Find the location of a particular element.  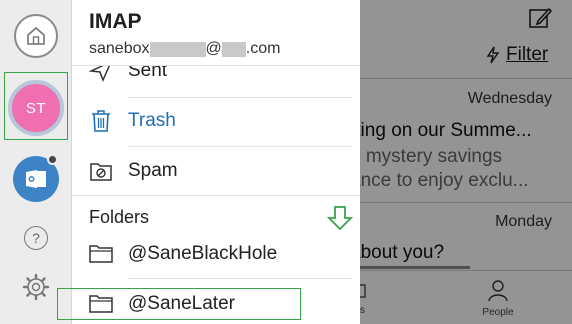

scroll-down-arrow-icon is located at coordinates (340, 218).